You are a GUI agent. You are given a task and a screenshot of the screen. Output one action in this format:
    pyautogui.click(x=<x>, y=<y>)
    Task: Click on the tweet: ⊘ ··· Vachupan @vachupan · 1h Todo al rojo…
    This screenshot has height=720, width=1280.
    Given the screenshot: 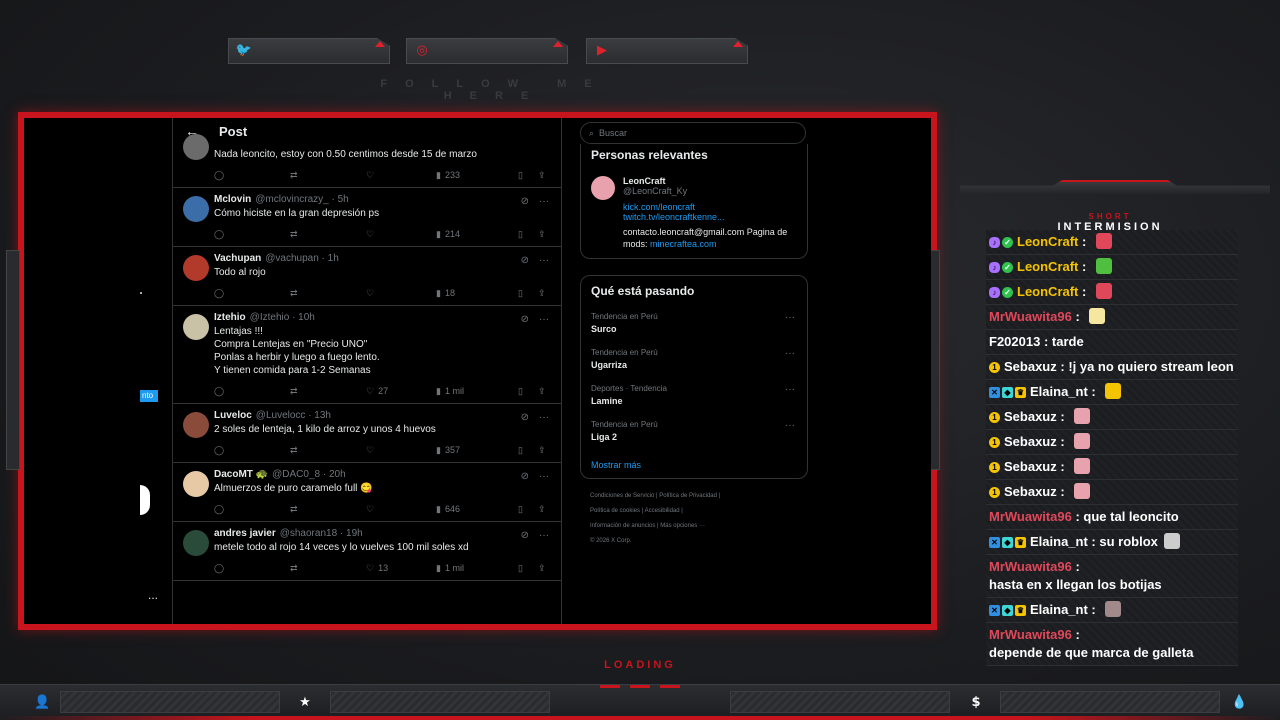 What is the action you would take?
    pyautogui.click(x=367, y=276)
    